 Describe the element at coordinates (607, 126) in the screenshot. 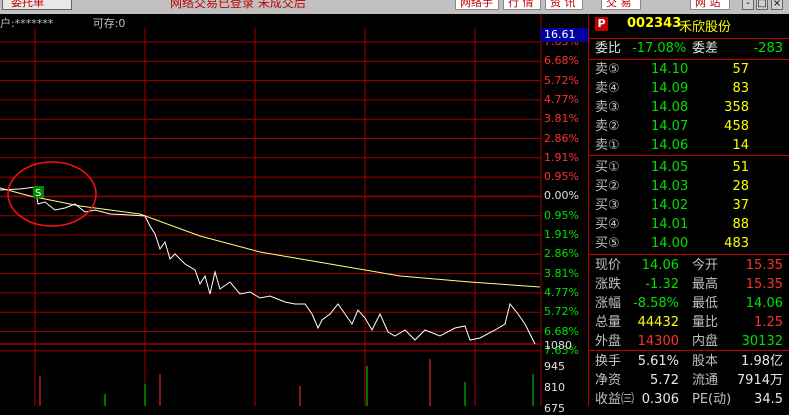

I see `ask-label: 卖②` at that location.